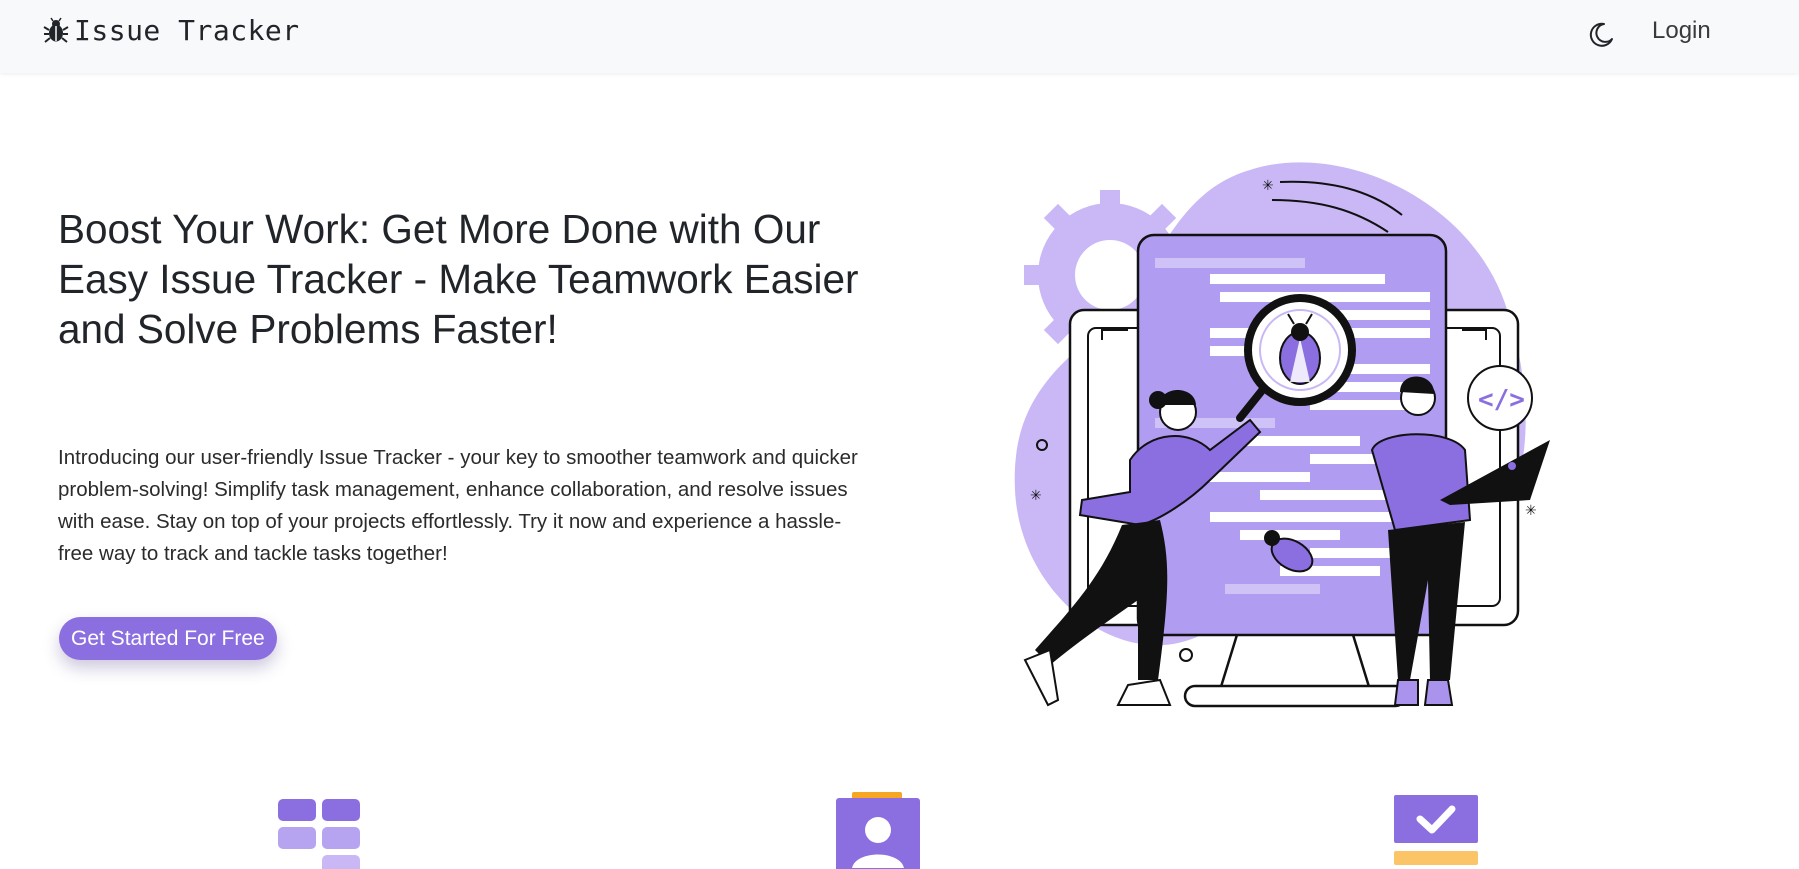 This screenshot has height=869, width=1799. I want to click on navbar: Issue Tracker Login, so click(899, 36).